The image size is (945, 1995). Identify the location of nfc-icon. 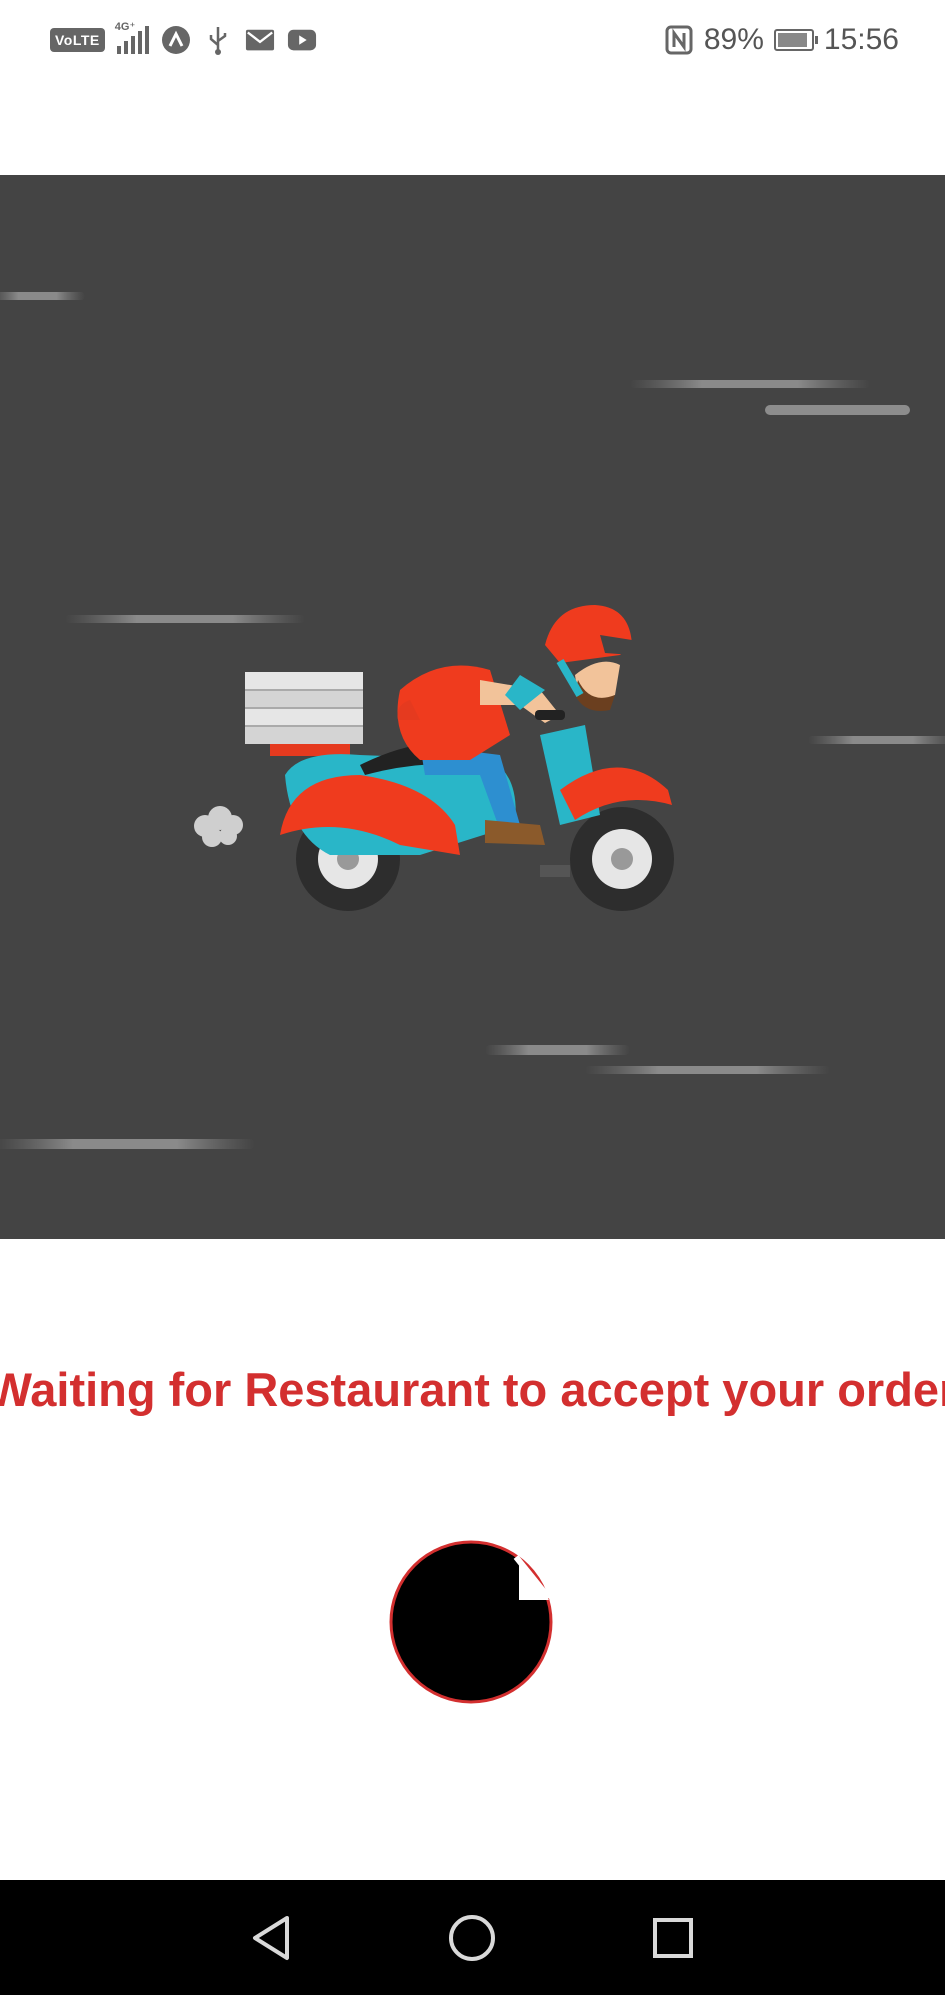
(679, 40).